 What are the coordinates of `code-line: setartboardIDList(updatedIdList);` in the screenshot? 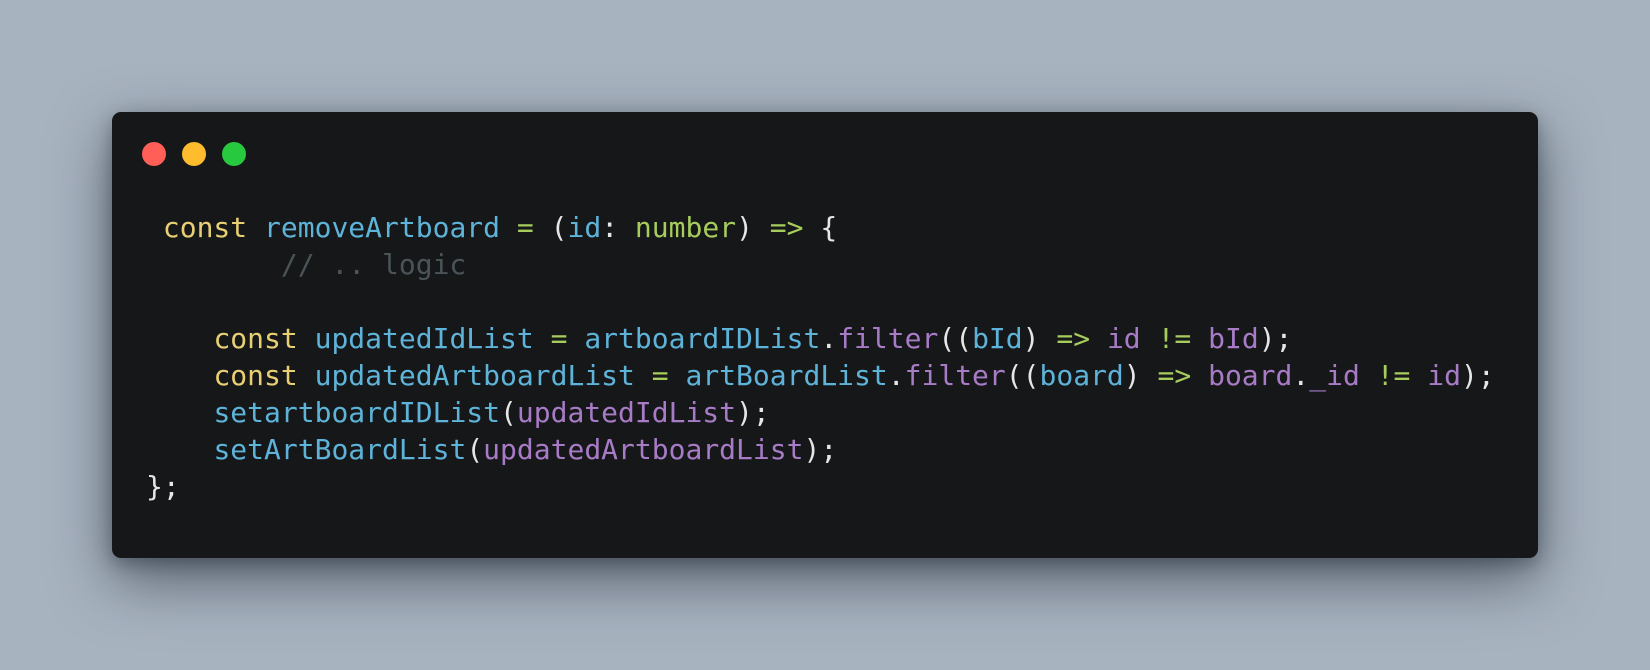 It's located at (820, 412).